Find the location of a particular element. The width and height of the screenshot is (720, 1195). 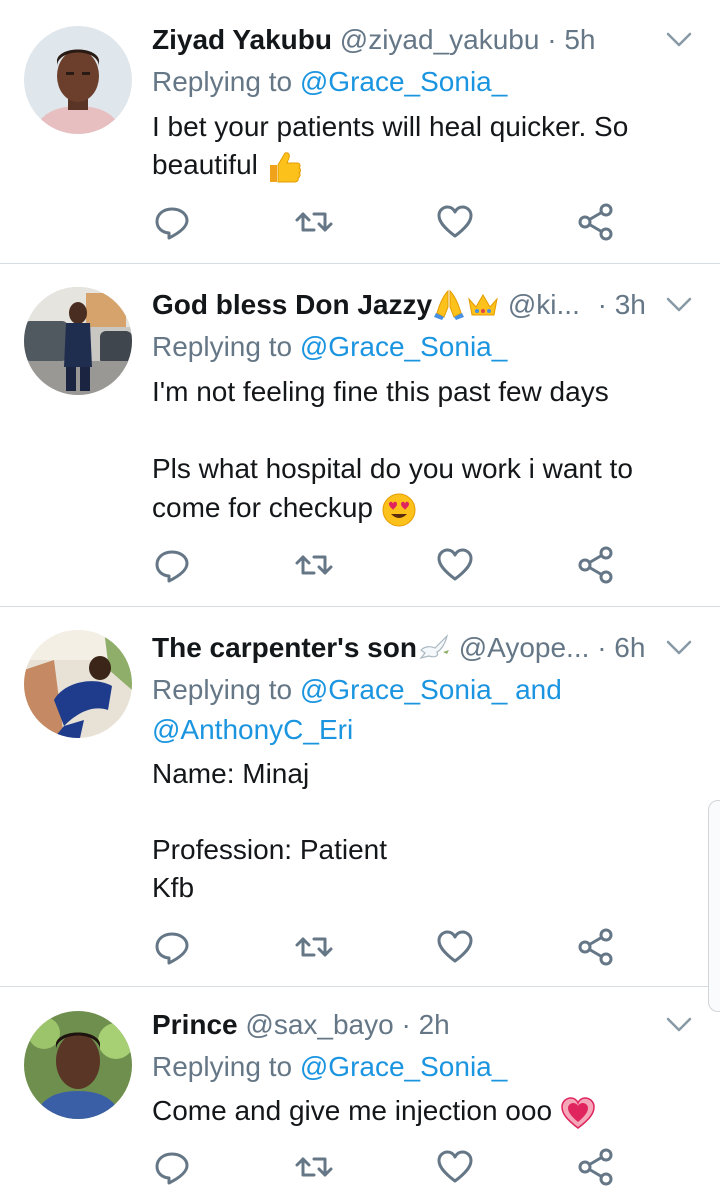

heart-icon is located at coordinates (578, 1112).